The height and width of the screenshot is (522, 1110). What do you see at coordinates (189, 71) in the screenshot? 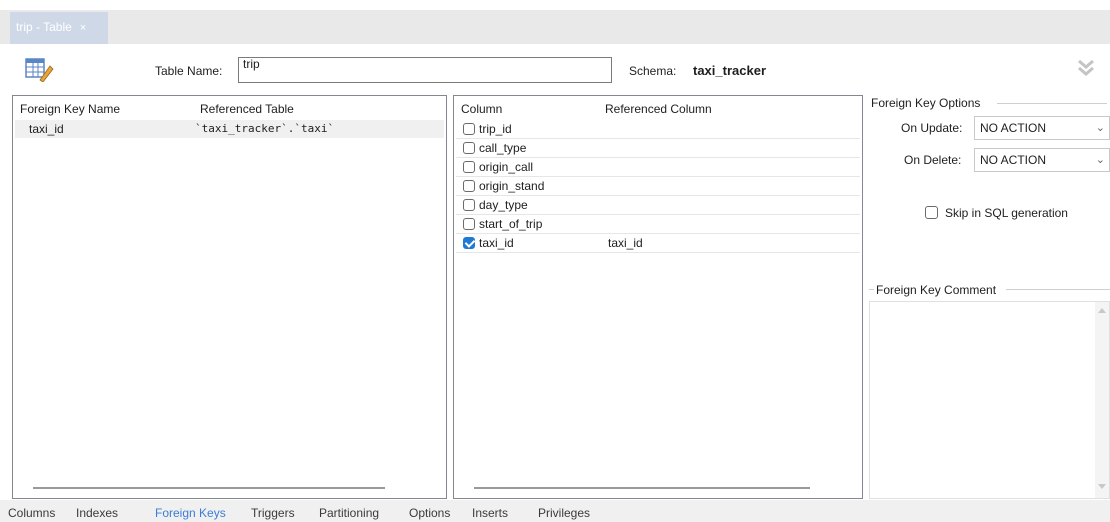
I see `table-name-label: Table Name:` at bounding box center [189, 71].